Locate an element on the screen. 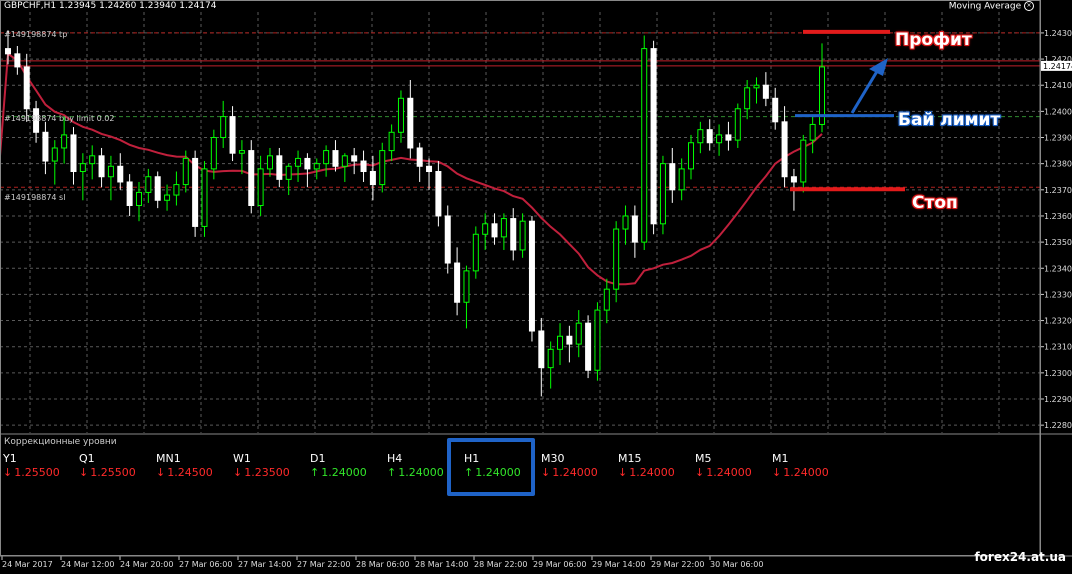 Image resolution: width=1072 pixels, height=574 pixels. level-value: ↑ 1.24000 is located at coordinates (350, 472).